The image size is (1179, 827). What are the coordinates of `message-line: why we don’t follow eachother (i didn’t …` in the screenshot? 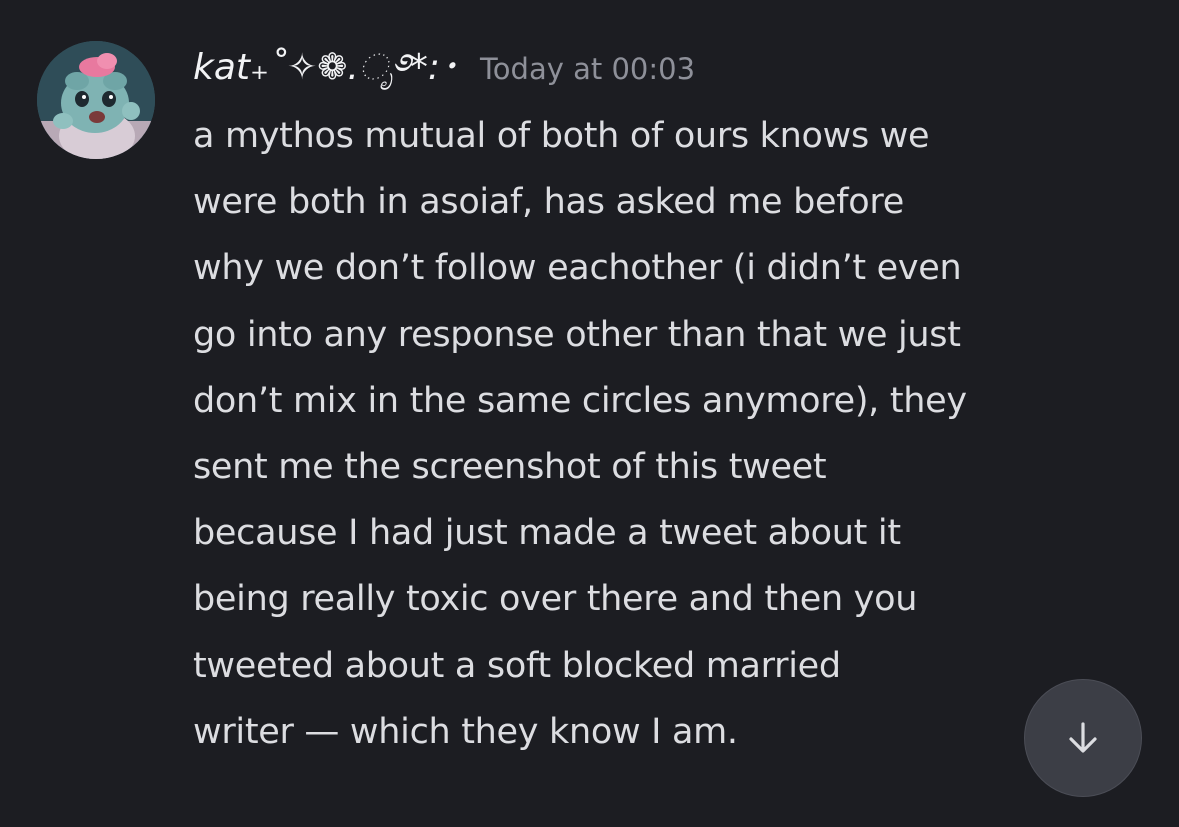 It's located at (577, 268).